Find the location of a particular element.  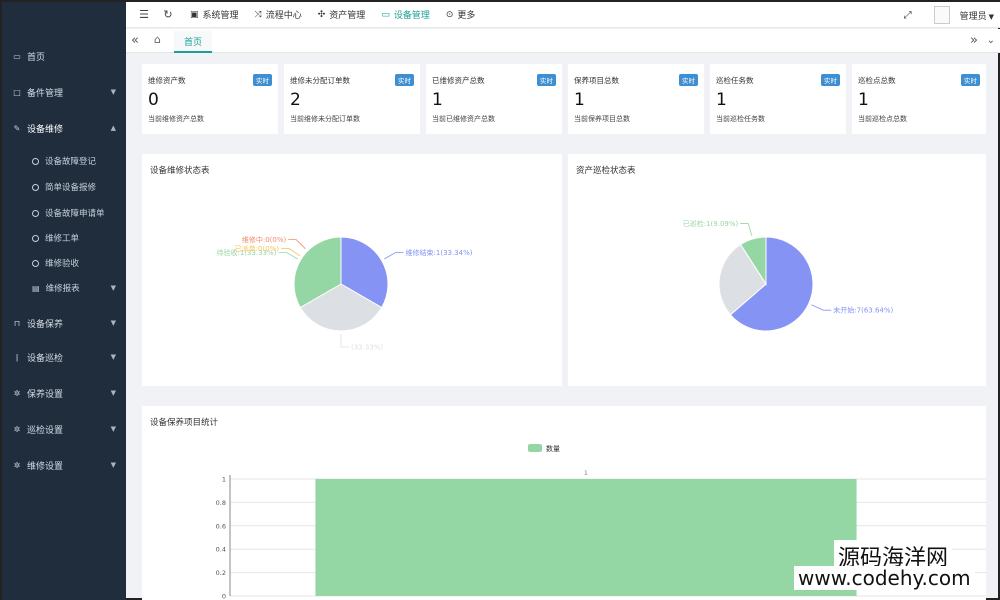

tabs-menu-chevron-icon: ⌄ is located at coordinates (991, 40).